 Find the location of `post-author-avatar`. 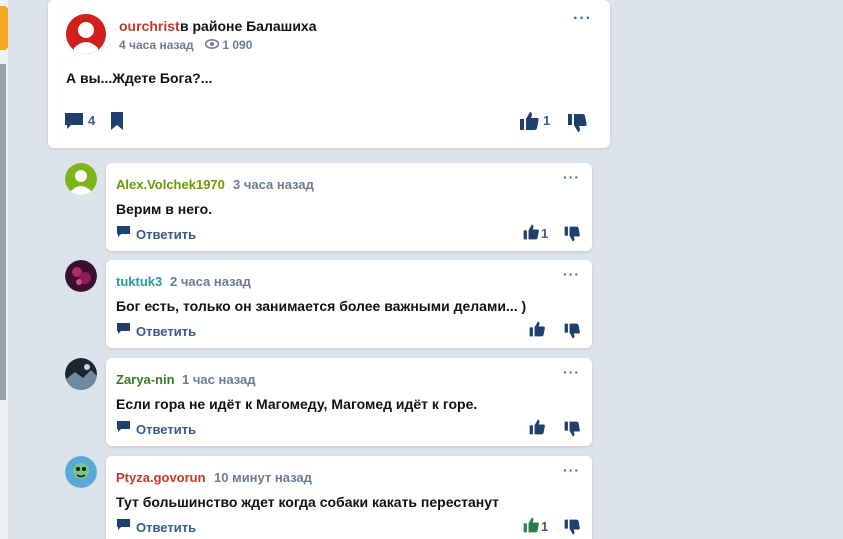

post-author-avatar is located at coordinates (86, 34).